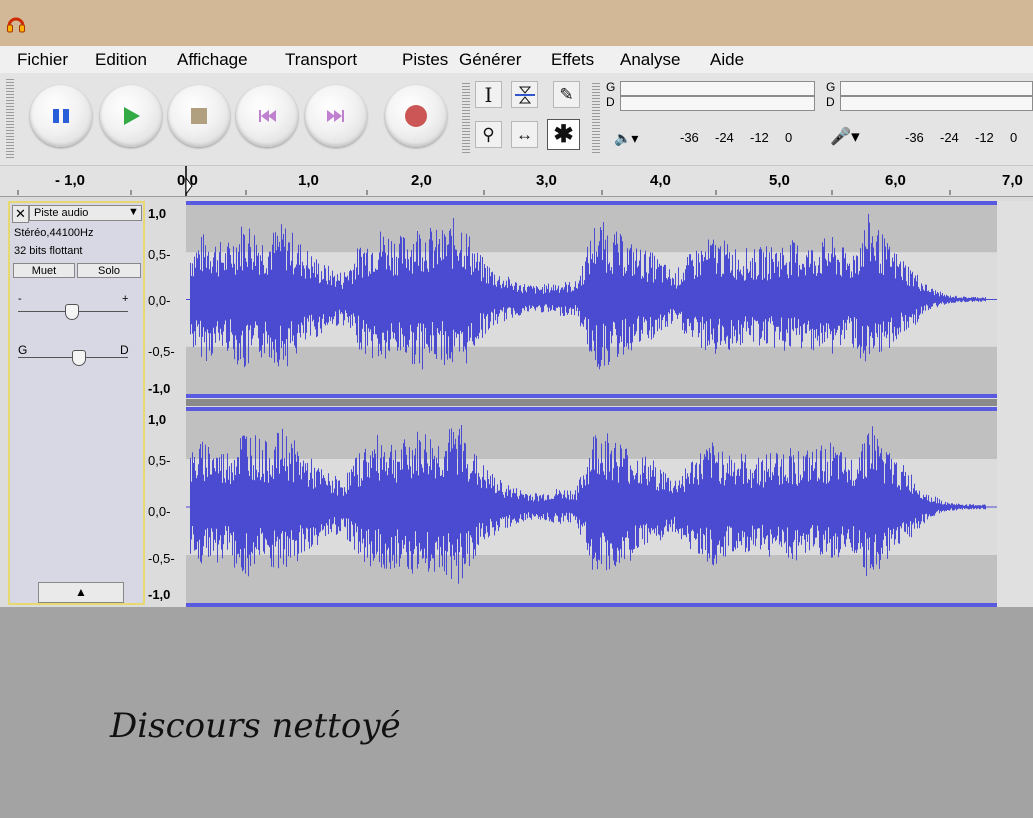  What do you see at coordinates (789, 137) in the screenshot?
I see `playback-scale-0: 0` at bounding box center [789, 137].